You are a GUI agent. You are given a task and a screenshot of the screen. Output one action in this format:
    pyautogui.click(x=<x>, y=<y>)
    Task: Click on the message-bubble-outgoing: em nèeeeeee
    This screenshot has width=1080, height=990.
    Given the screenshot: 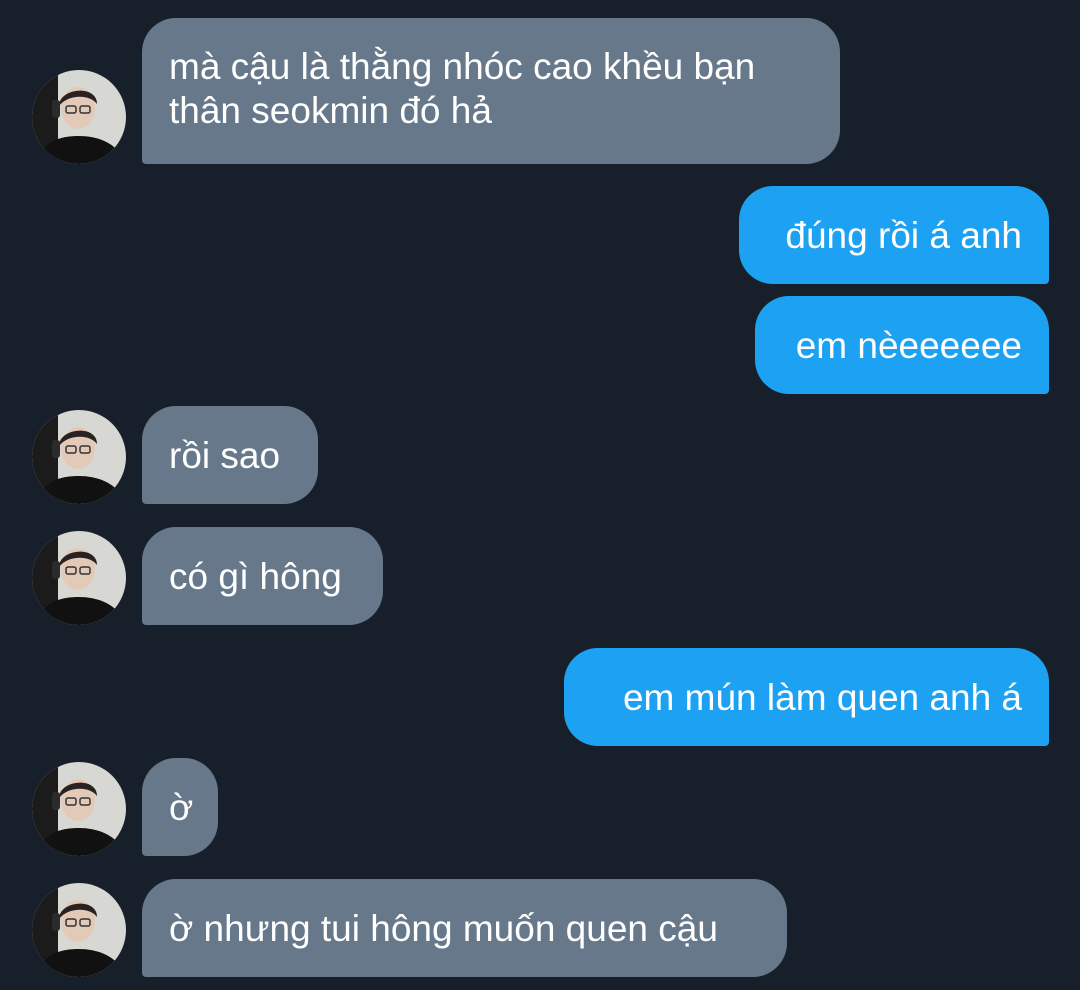 What is the action you would take?
    pyautogui.click(x=902, y=345)
    